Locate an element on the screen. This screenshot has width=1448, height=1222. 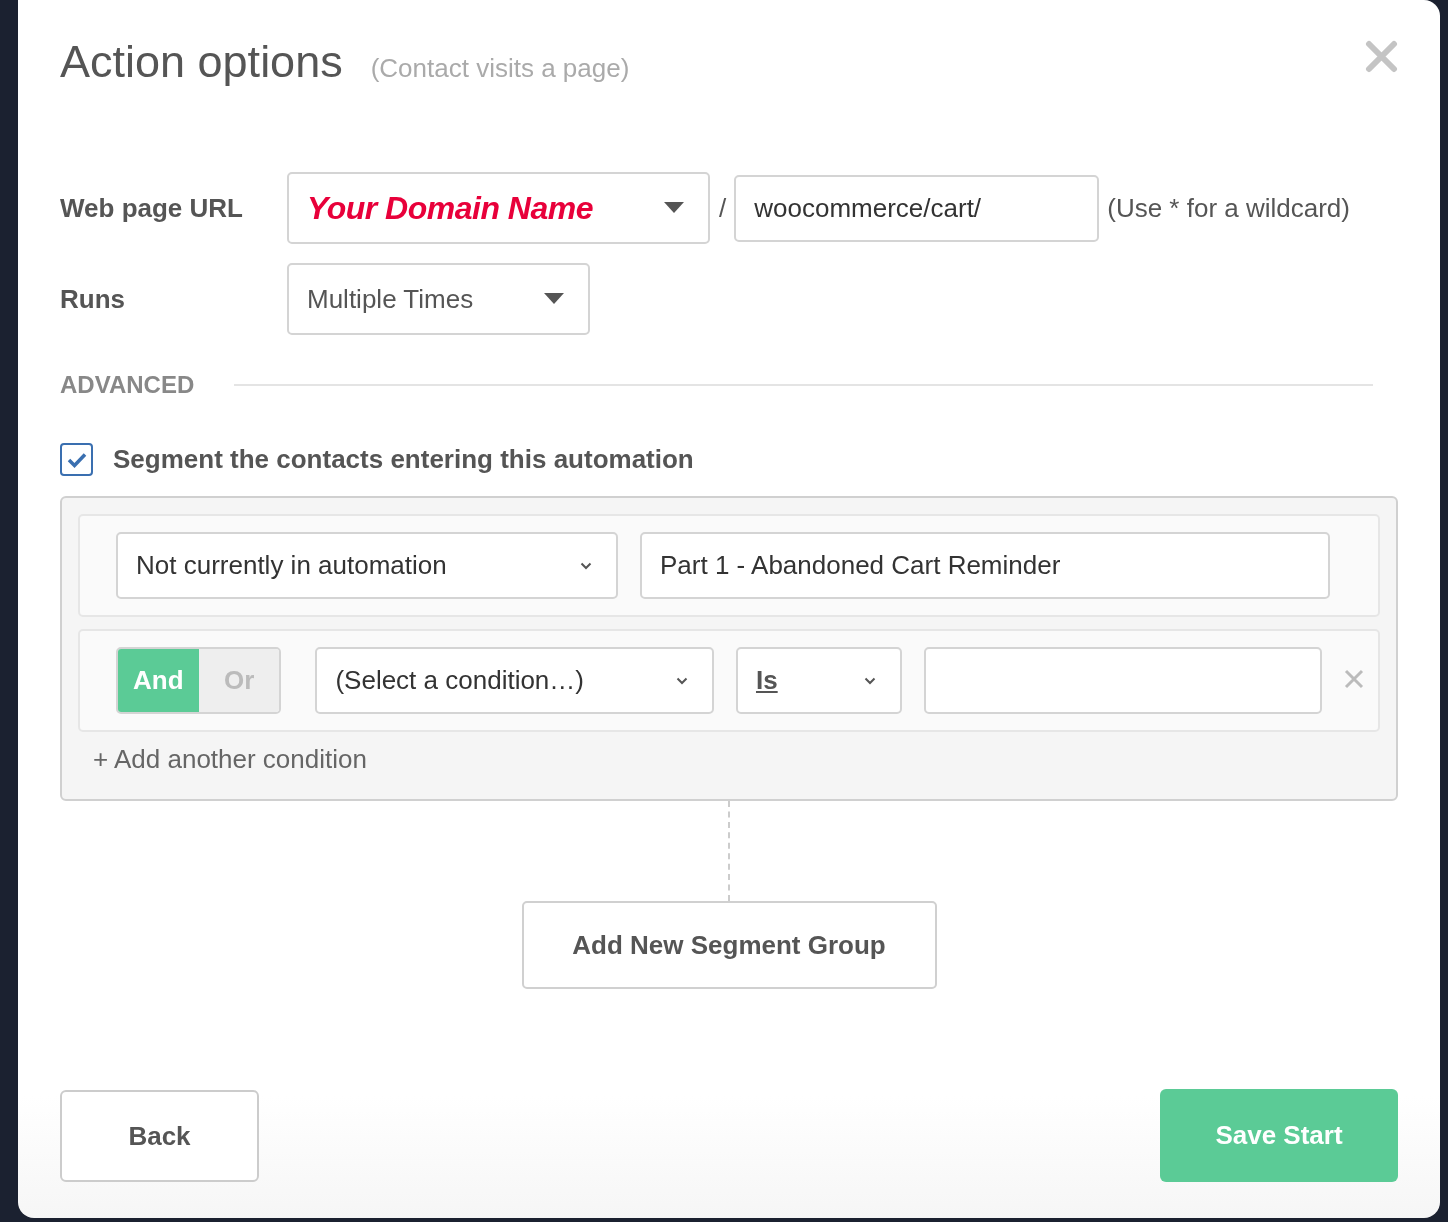
domain-dropdown: Your Domain Name is located at coordinates (498, 208).